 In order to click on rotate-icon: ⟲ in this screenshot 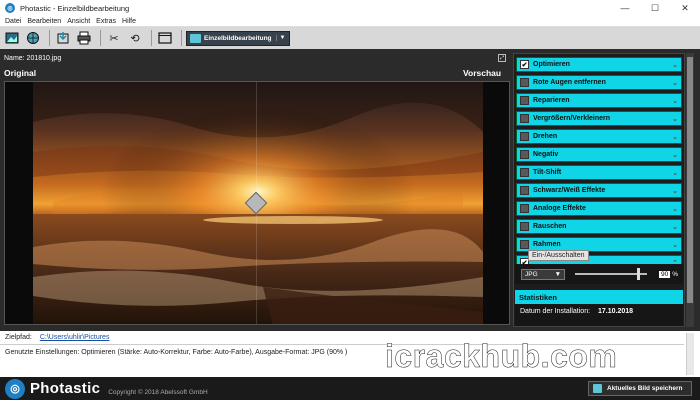, I will do `click(135, 38)`.